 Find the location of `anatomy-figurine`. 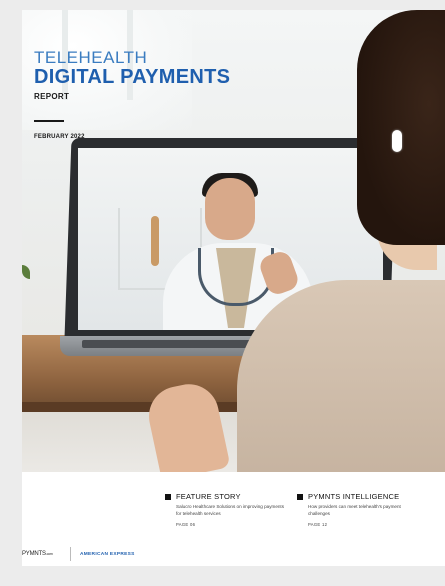

anatomy-figurine is located at coordinates (155, 241).